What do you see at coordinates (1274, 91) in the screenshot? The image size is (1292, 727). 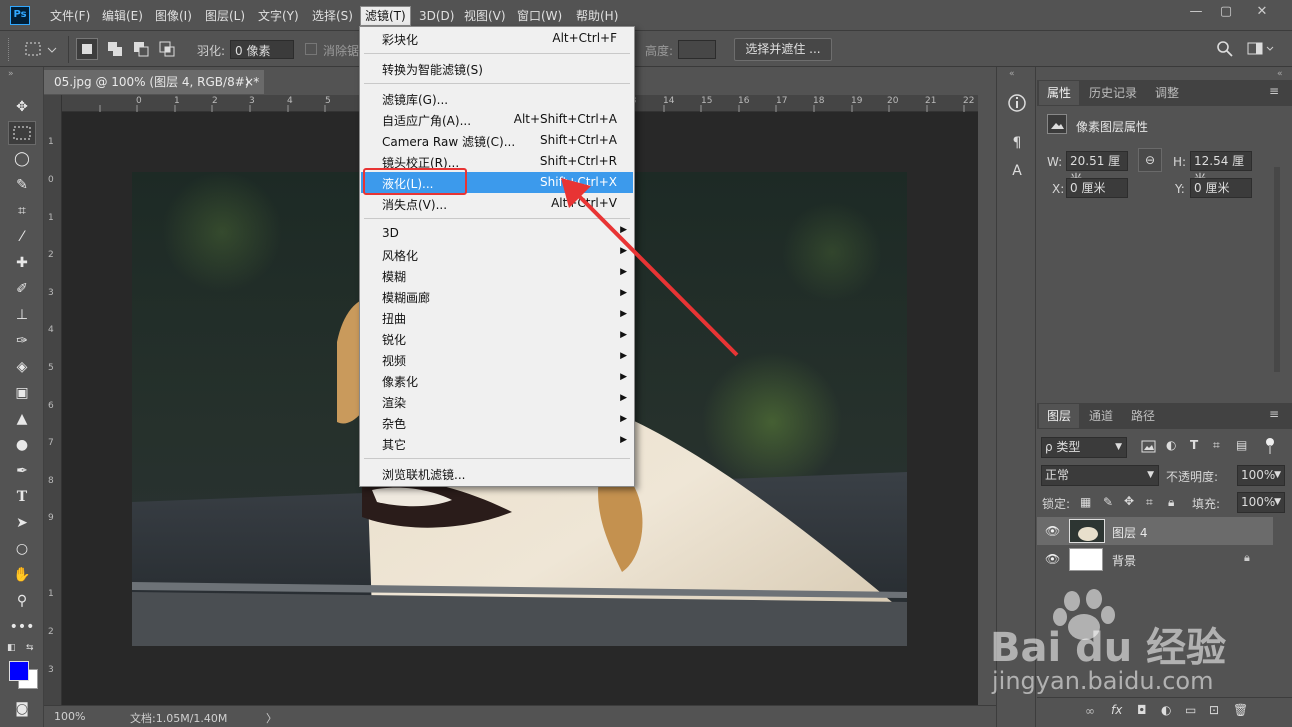 I see `panel-menu-icon: ≡` at bounding box center [1274, 91].